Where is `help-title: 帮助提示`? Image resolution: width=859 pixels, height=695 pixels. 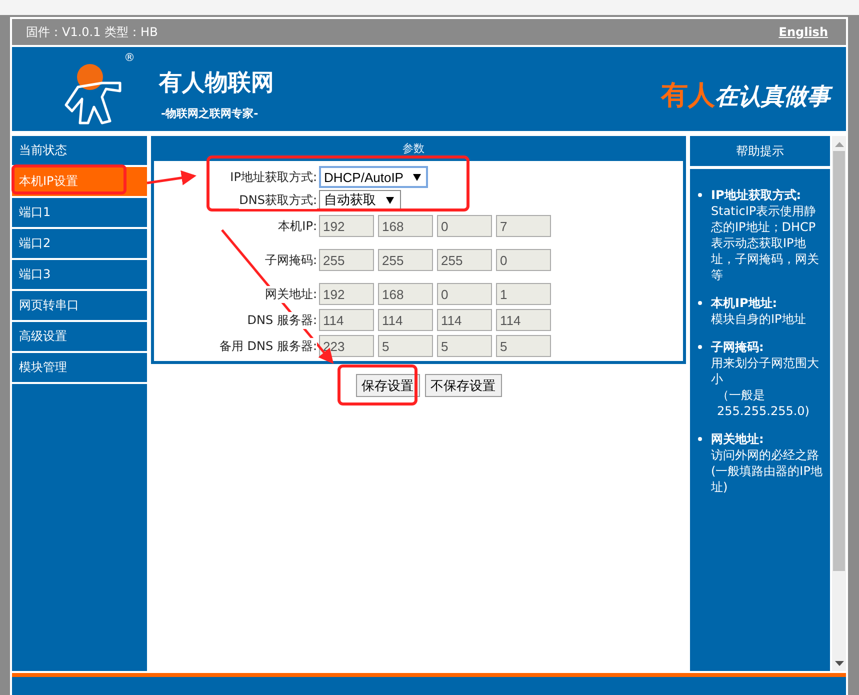
help-title: 帮助提示 is located at coordinates (760, 151).